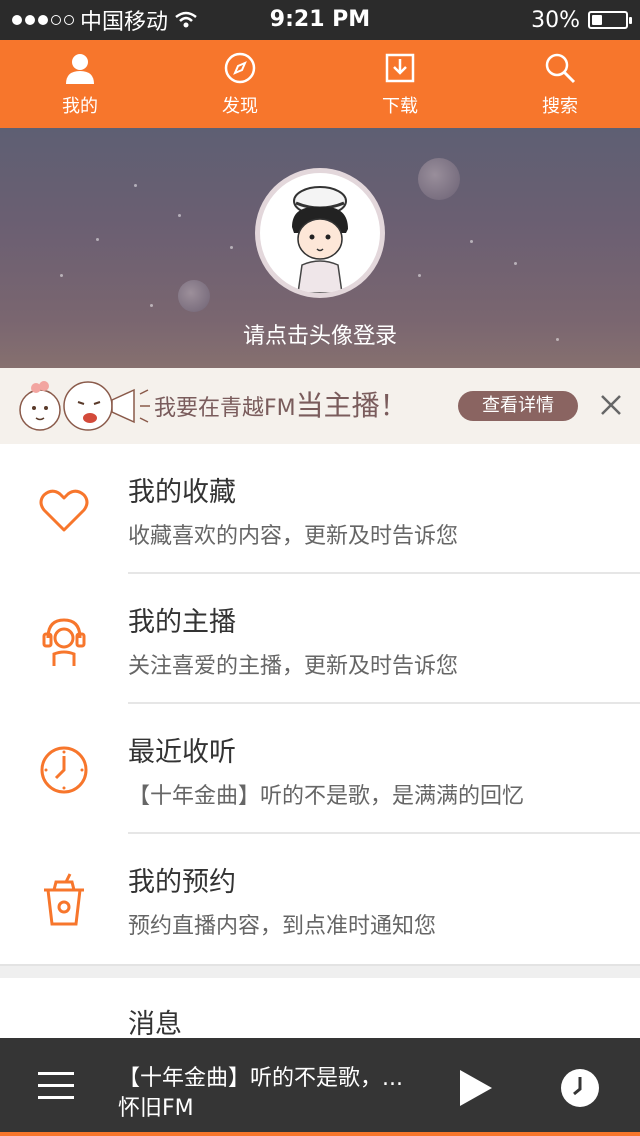  What do you see at coordinates (182, 622) in the screenshot?
I see `menu-item-title: 我的主播` at bounding box center [182, 622].